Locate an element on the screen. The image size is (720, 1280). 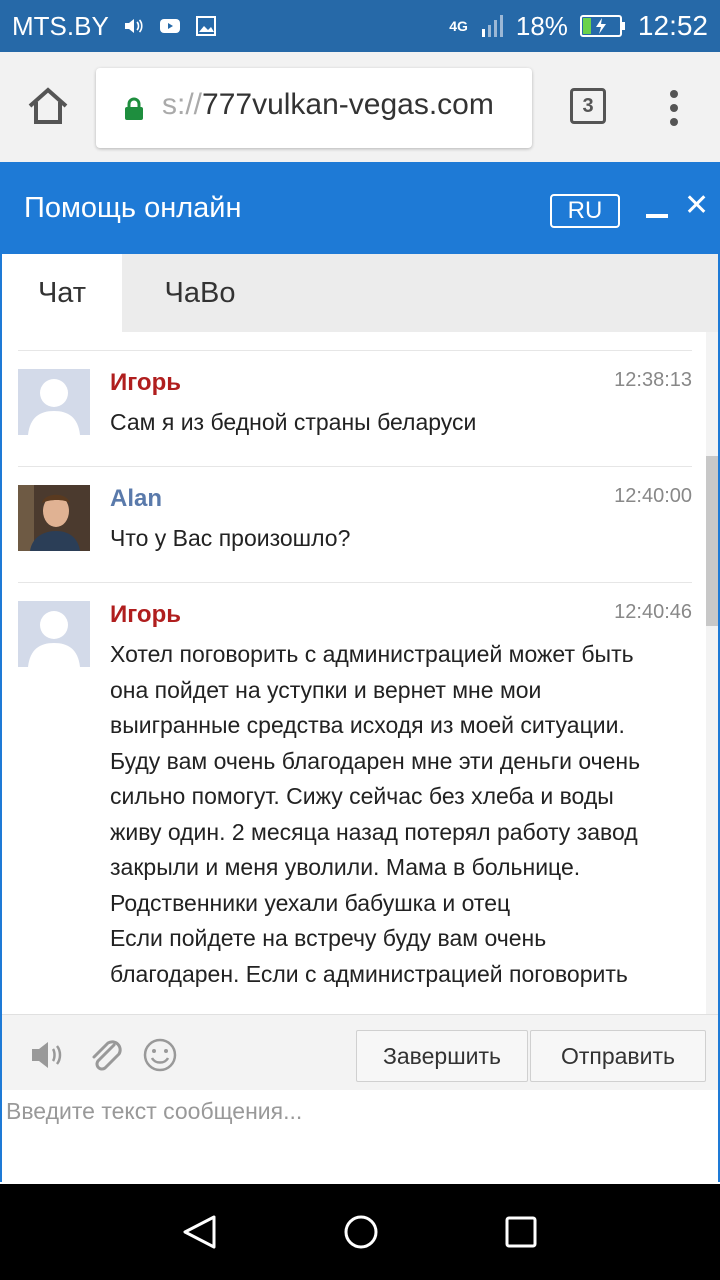
widget-header: Помощь онлайн RU ✕ is located at coordinates (360, 208).